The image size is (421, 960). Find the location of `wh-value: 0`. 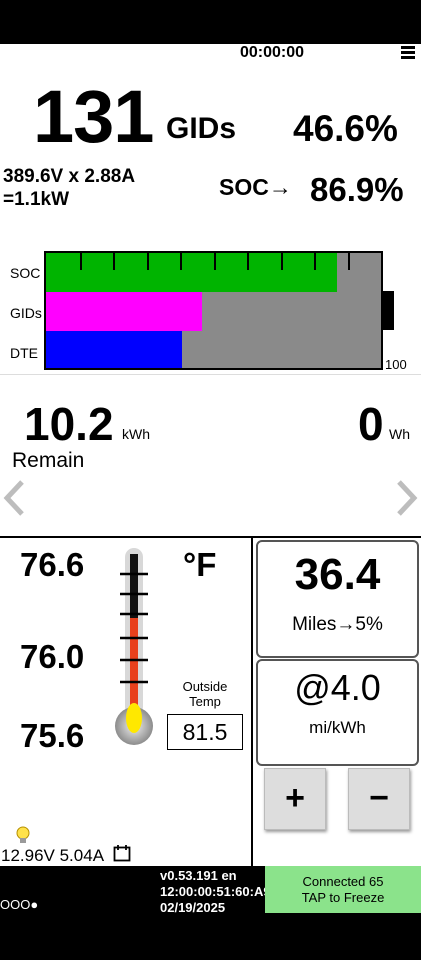

wh-value: 0 is located at coordinates (371, 424).